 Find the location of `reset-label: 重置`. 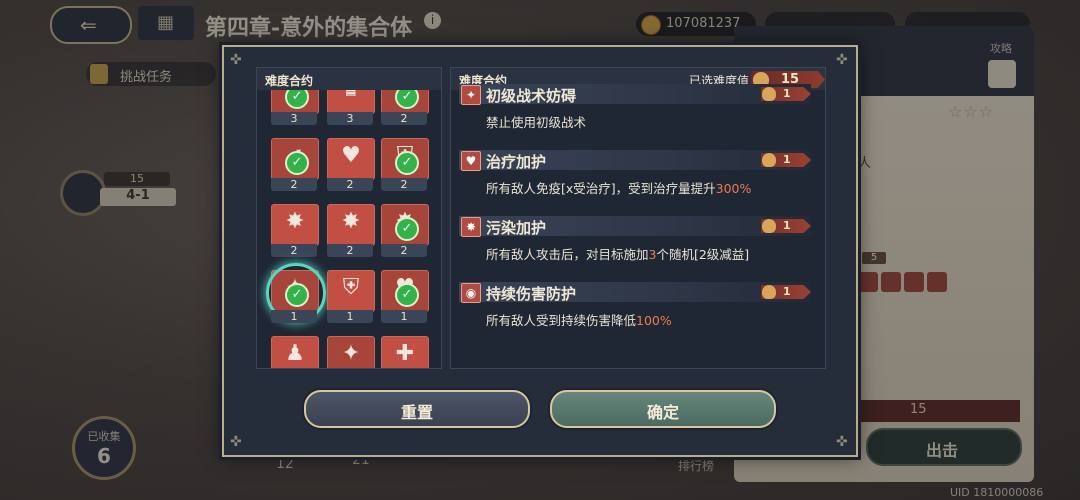

reset-label: 重置 is located at coordinates (416, 412).